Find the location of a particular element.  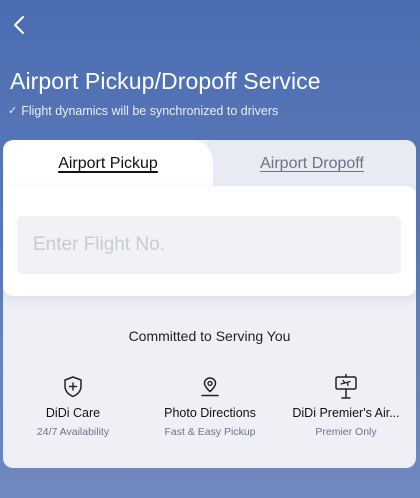

feature-name: Photo Directions is located at coordinates (210, 413).